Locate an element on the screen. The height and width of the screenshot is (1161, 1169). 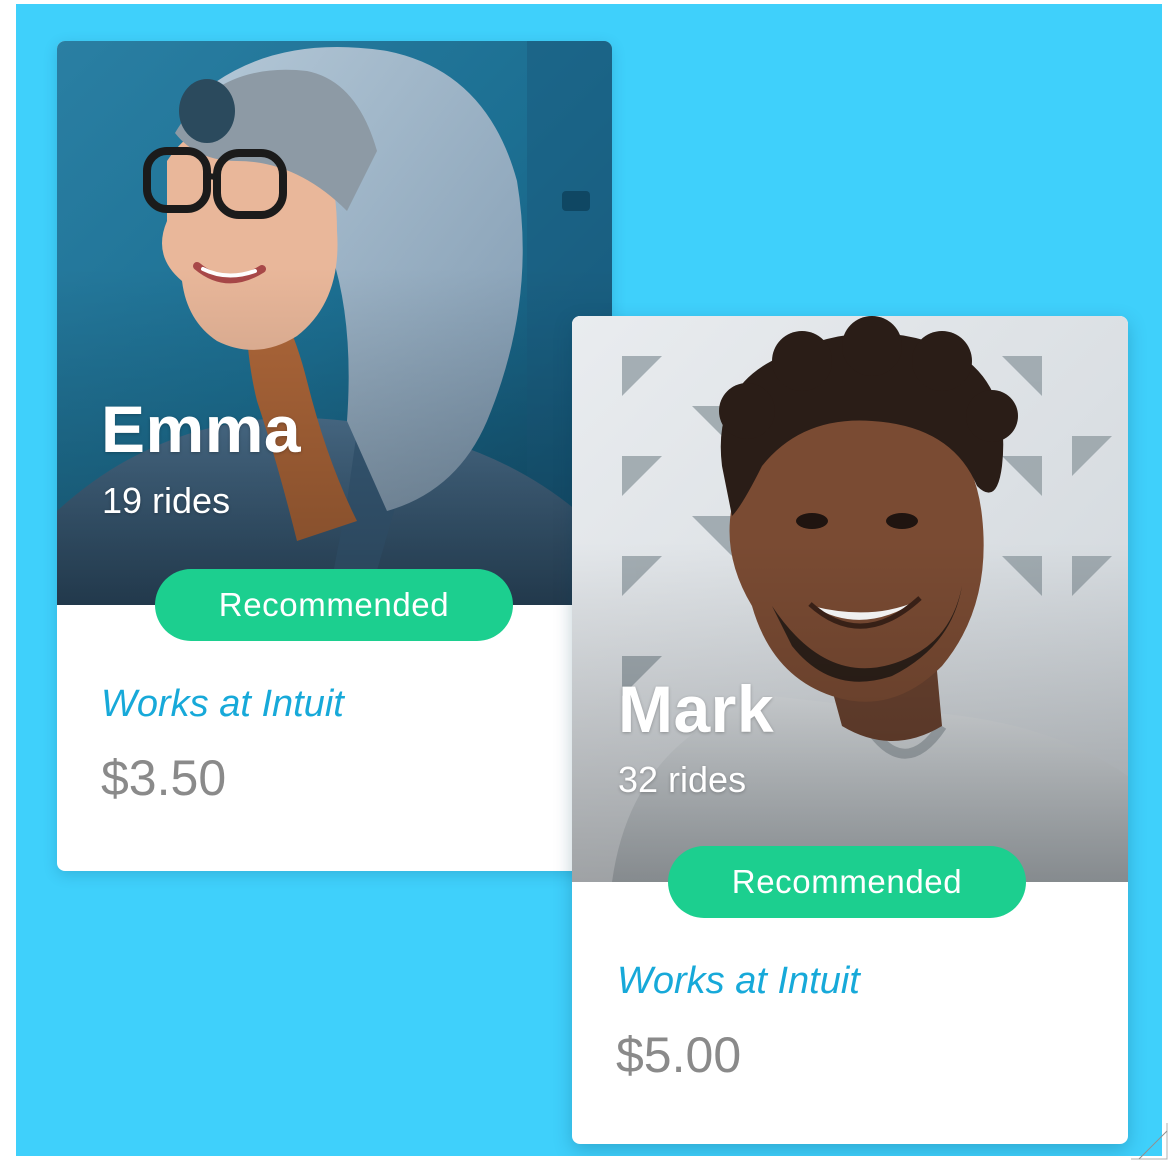
ride-count: 32 rides is located at coordinates (682, 779).